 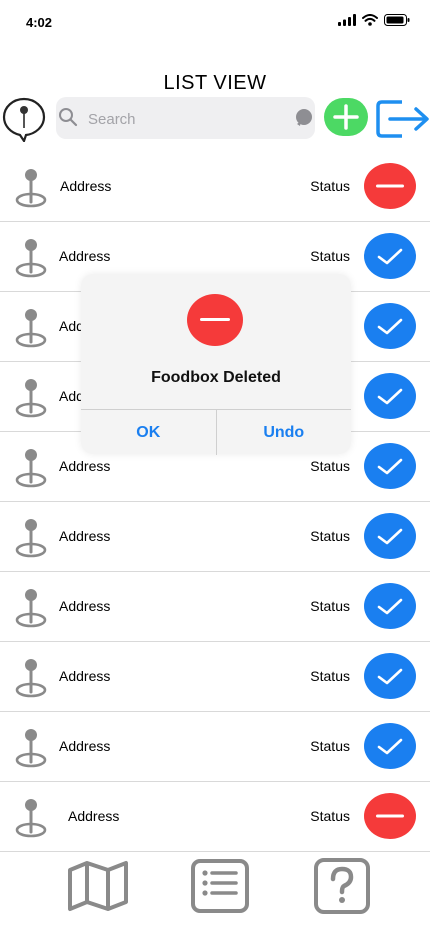 What do you see at coordinates (39, 22) in the screenshot?
I see `status-time: 4:02` at bounding box center [39, 22].